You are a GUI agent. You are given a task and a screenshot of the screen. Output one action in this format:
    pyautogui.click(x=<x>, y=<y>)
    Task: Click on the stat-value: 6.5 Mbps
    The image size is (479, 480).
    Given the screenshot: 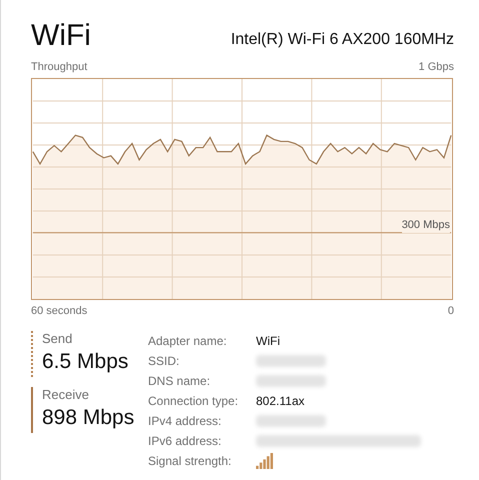 What is the action you would take?
    pyautogui.click(x=86, y=362)
    